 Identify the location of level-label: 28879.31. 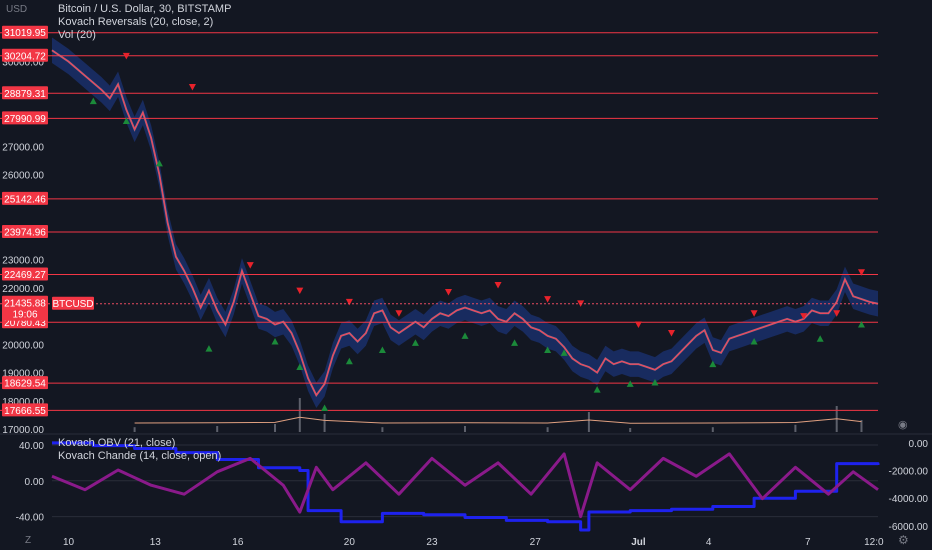
(25, 94).